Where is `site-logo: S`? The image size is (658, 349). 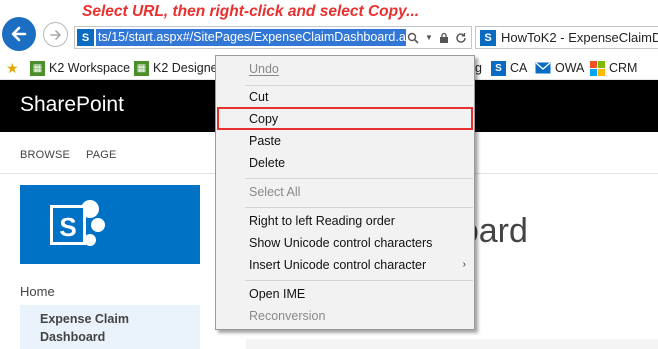
site-logo: S is located at coordinates (110, 224).